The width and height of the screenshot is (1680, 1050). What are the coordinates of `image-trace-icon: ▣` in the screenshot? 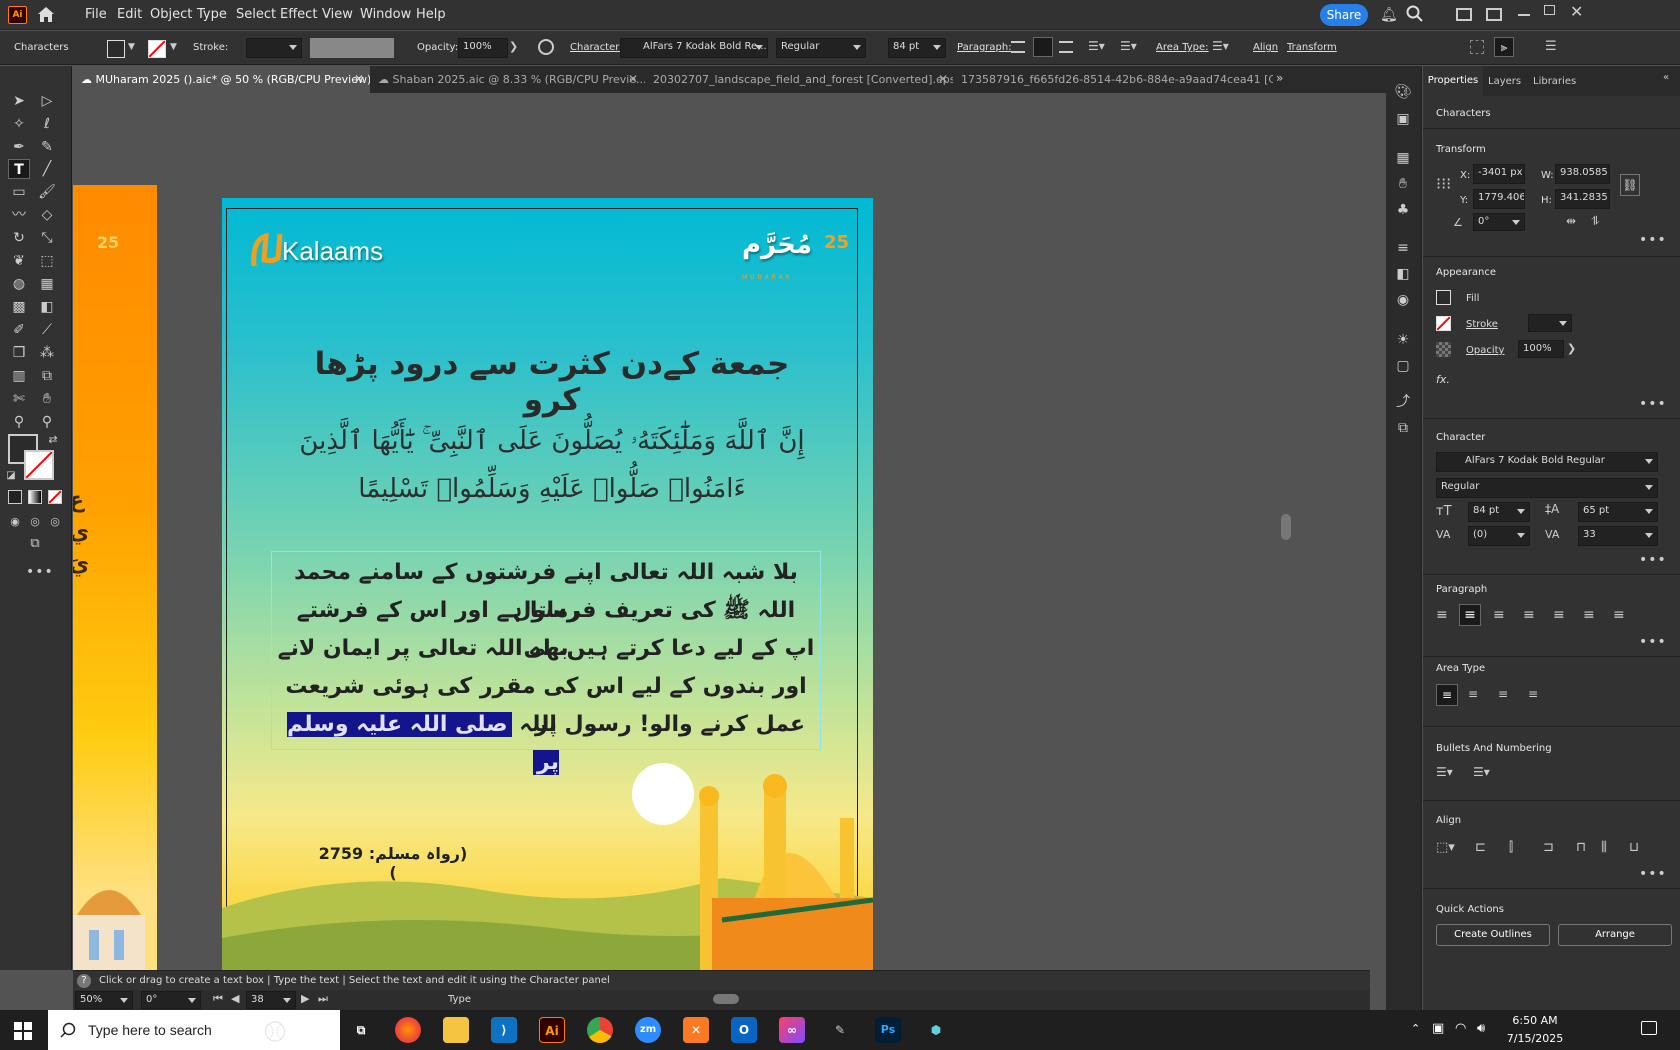 It's located at (1403, 119).